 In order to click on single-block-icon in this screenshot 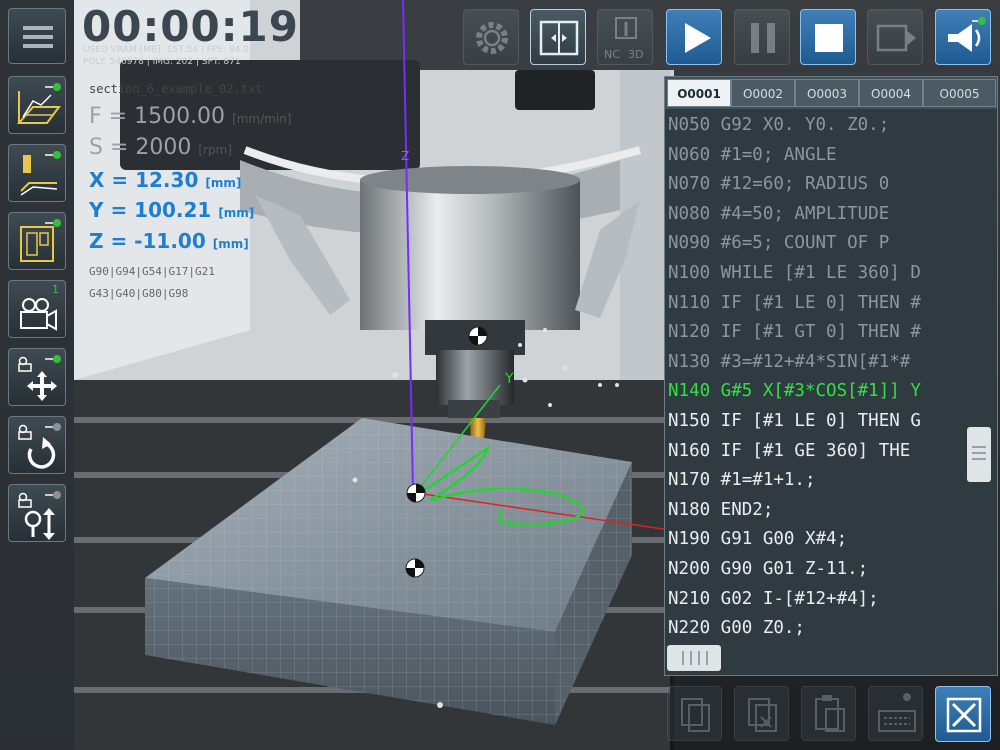, I will do `click(896, 38)`.